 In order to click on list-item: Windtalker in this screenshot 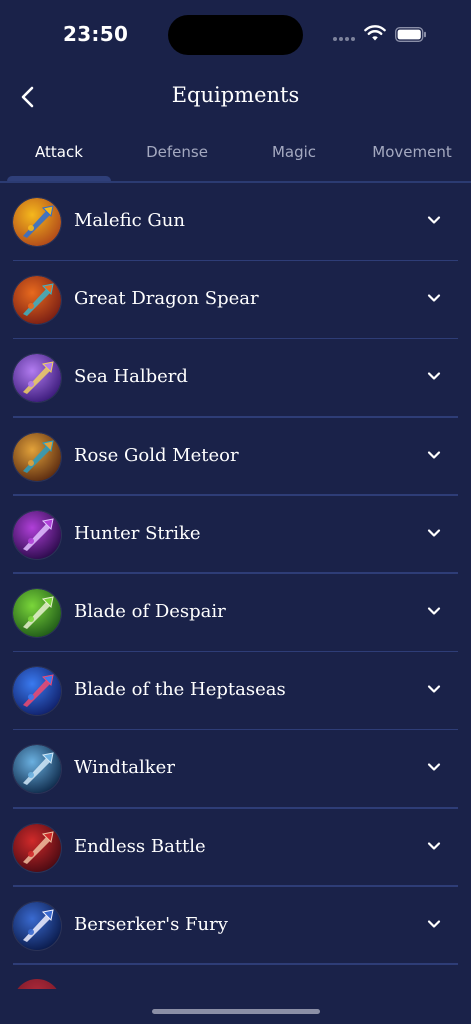, I will do `click(235, 769)`.